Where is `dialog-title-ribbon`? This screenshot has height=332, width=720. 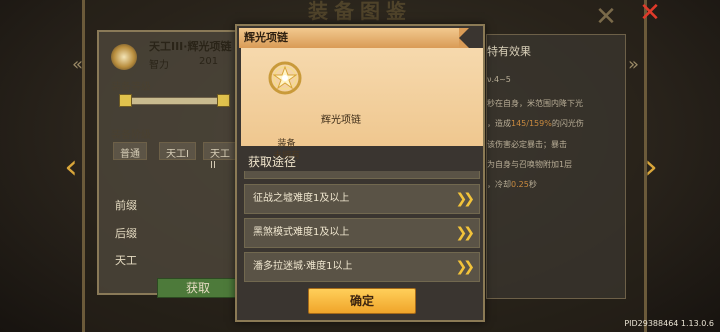 dialog-title-ribbon is located at coordinates (464, 38).